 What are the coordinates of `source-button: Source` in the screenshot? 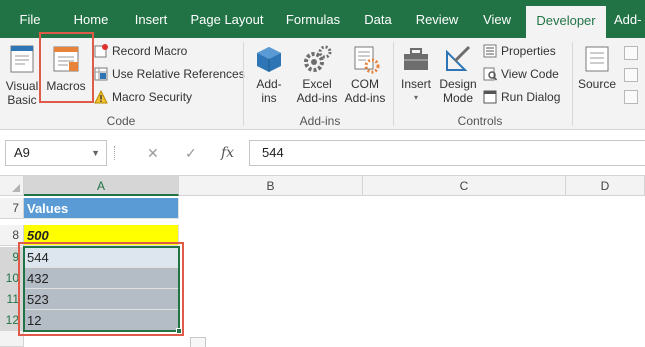 It's located at (597, 67).